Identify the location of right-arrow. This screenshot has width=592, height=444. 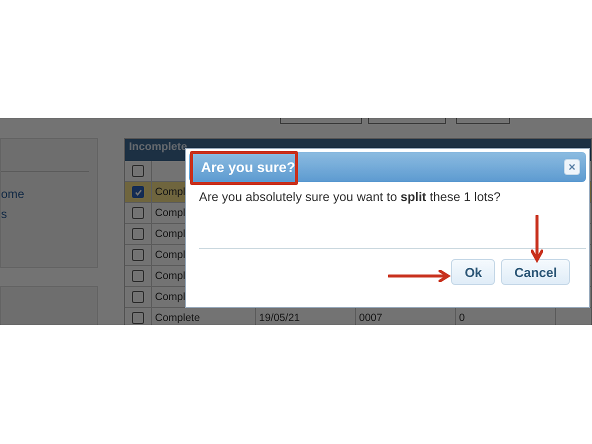
(420, 276).